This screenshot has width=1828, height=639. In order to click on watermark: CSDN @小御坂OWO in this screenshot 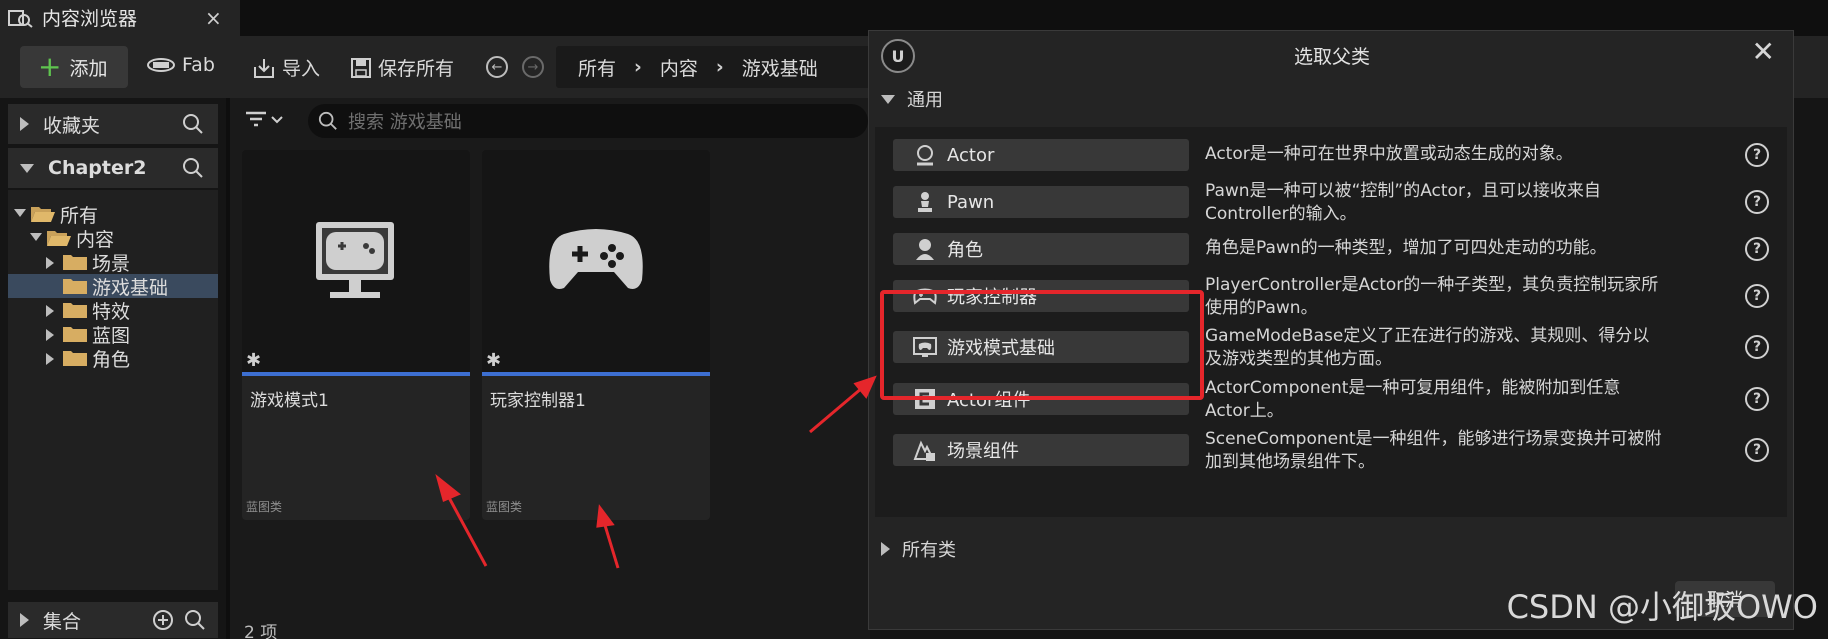, I will do `click(1662, 607)`.